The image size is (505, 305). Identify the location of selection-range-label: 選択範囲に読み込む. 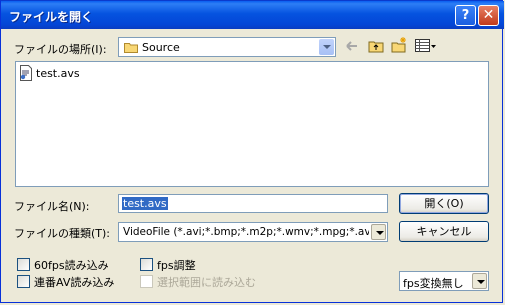
(206, 282).